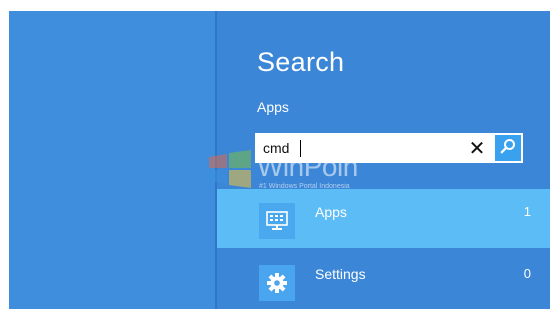  I want to click on result-apps: Apps 1, so click(383, 218).